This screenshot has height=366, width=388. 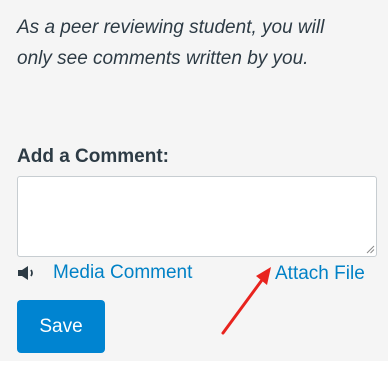 I want to click on save-button: Save, so click(x=61, y=326).